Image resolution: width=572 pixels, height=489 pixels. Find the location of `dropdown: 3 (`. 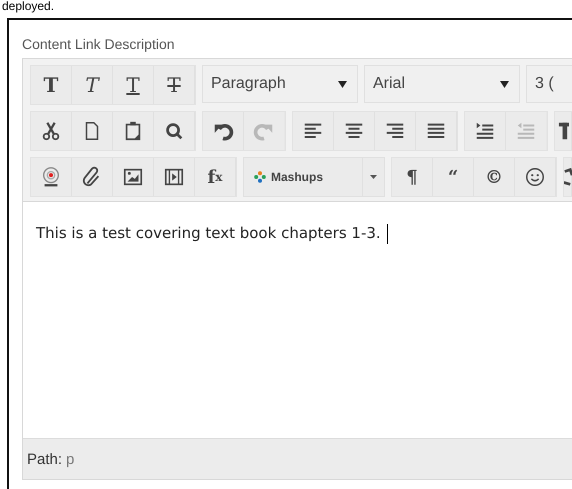

dropdown: 3 ( is located at coordinates (549, 84).